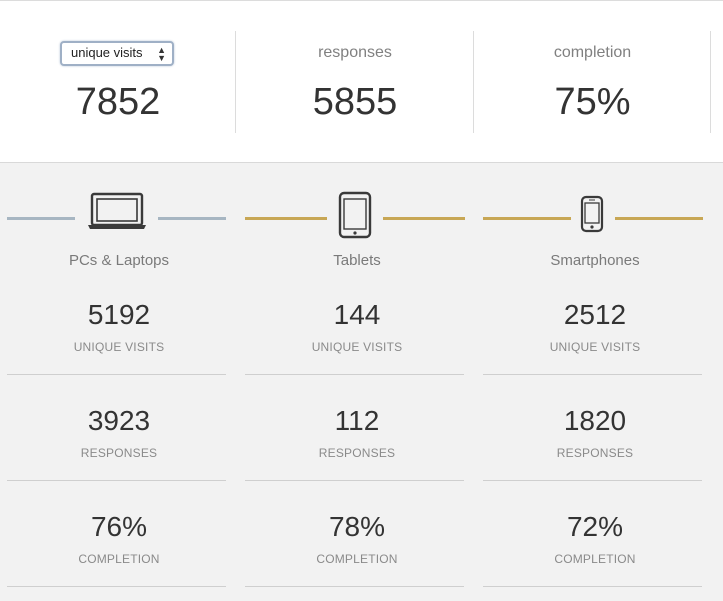  Describe the element at coordinates (357, 526) in the screenshot. I see `stat-value: 78%` at that location.